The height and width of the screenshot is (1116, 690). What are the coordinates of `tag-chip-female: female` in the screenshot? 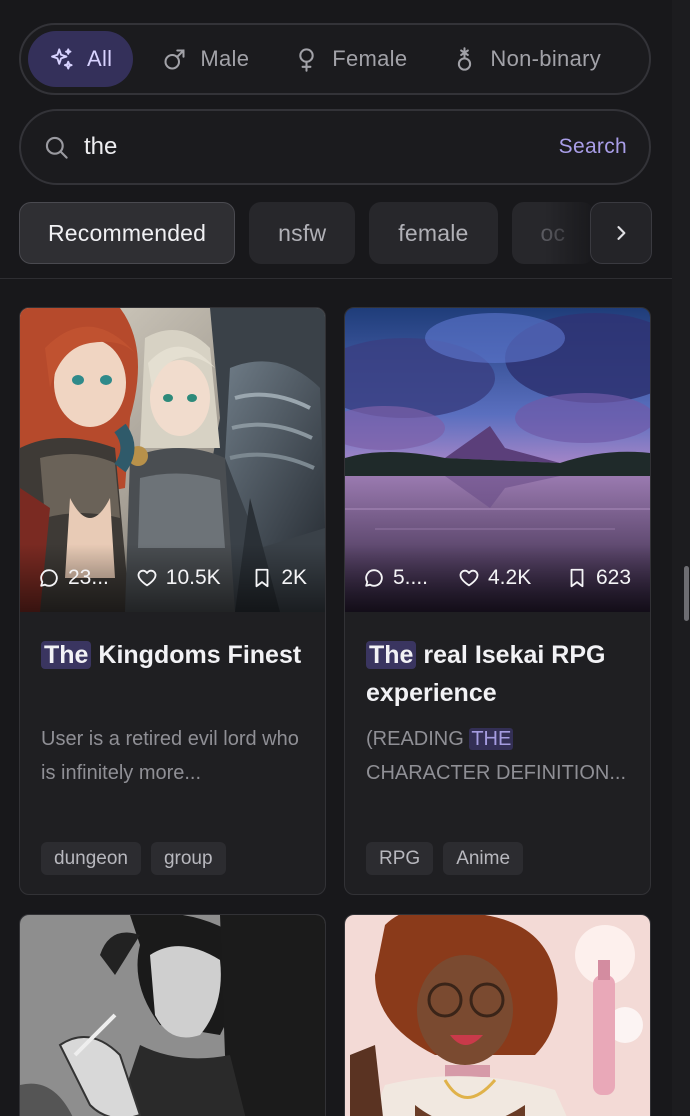 It's located at (433, 233).